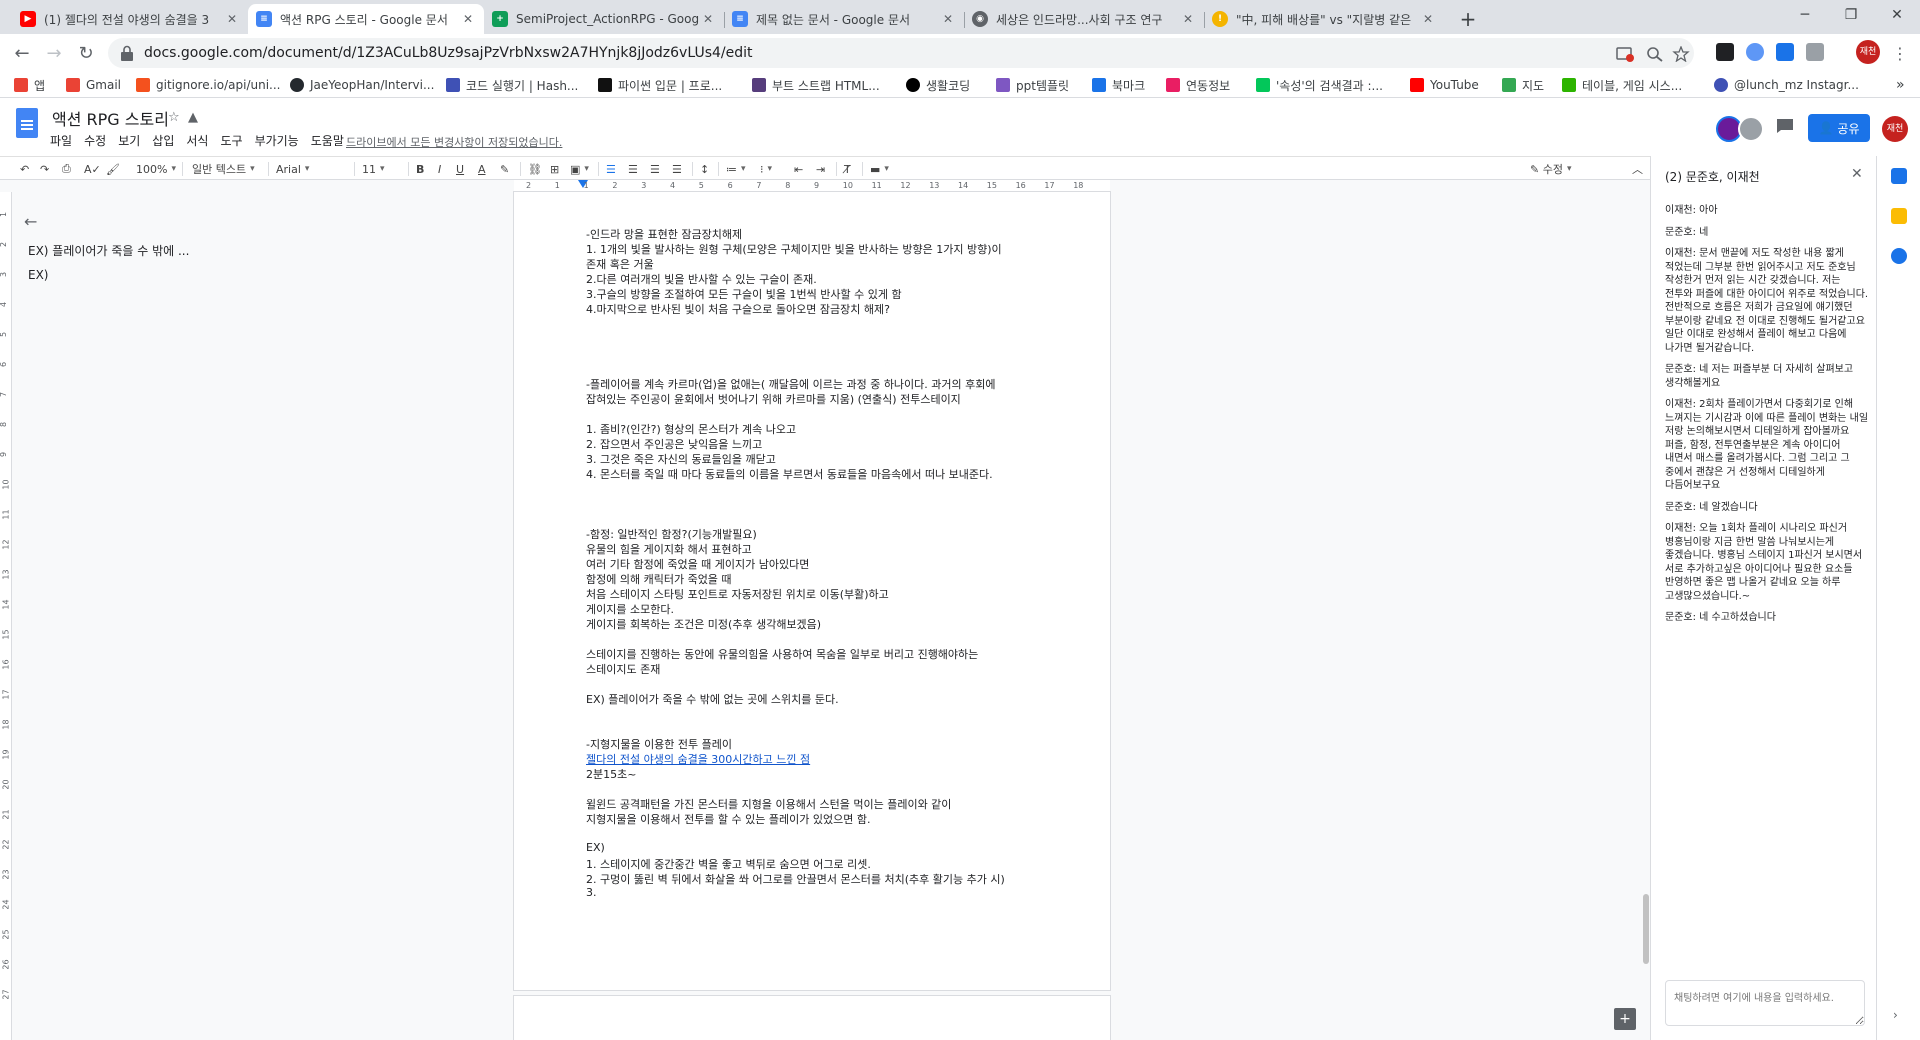 This screenshot has width=1920, height=1040. I want to click on spellcheck-icon: A✓, so click(92, 169).